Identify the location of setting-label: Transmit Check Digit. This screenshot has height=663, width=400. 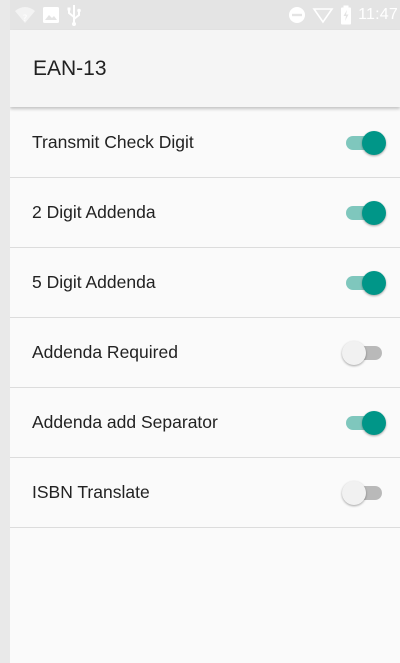
(113, 142).